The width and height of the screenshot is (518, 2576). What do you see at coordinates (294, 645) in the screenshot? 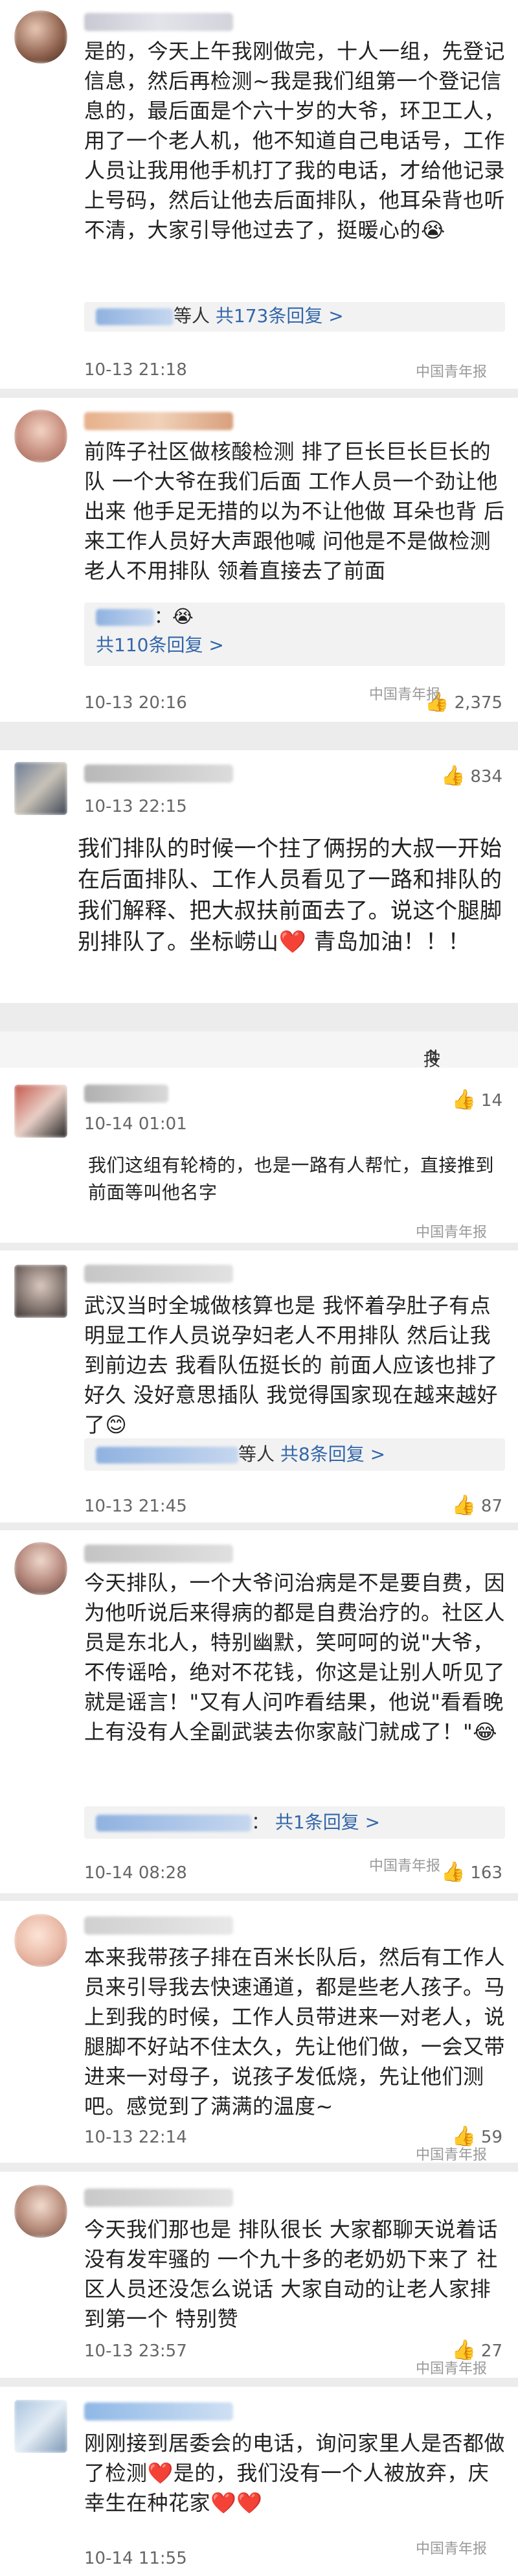
I see `reply-count-link: 共110条回复 >` at bounding box center [294, 645].